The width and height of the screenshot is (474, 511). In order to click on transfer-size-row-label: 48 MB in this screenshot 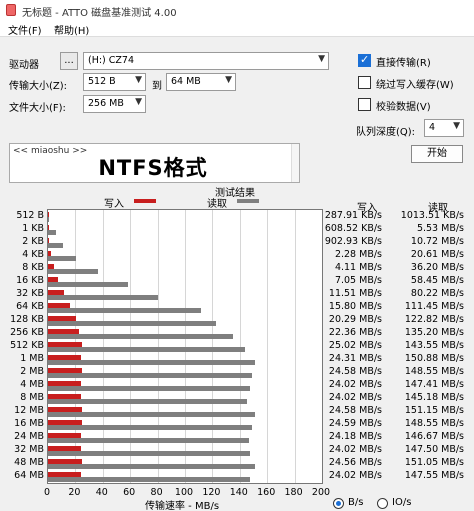, I will do `click(29, 462)`.